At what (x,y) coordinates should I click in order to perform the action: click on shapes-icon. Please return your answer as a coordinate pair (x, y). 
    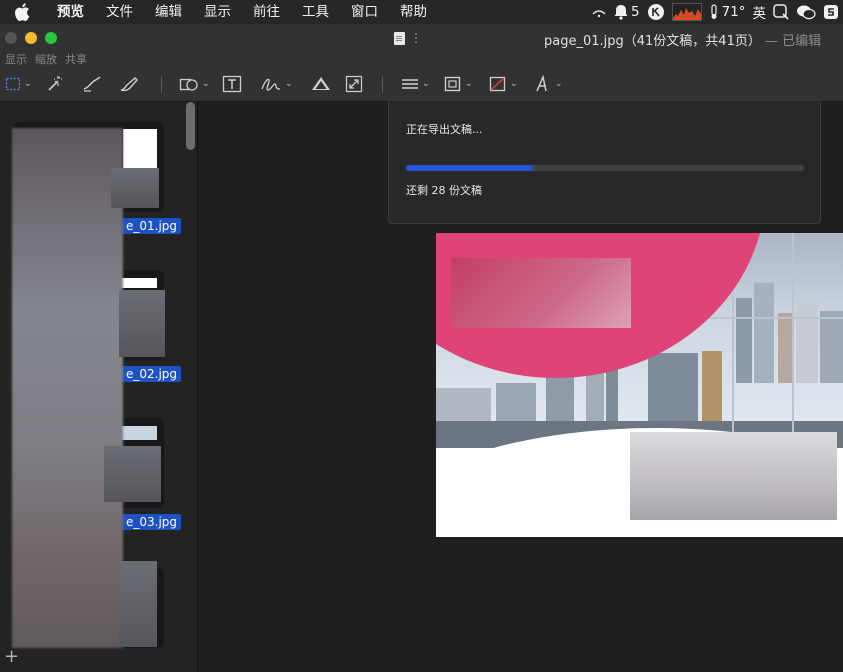
    Looking at the image, I should click on (188, 84).